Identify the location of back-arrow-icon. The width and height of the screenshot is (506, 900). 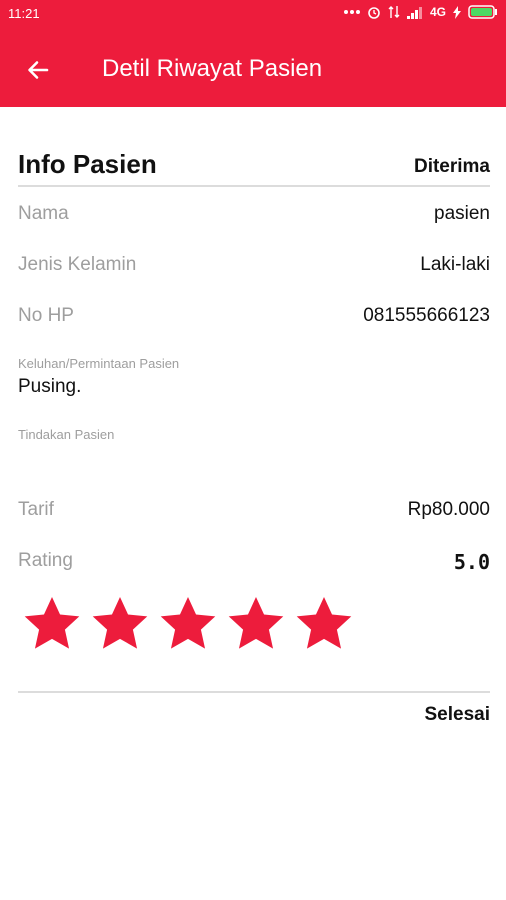
(38, 70).